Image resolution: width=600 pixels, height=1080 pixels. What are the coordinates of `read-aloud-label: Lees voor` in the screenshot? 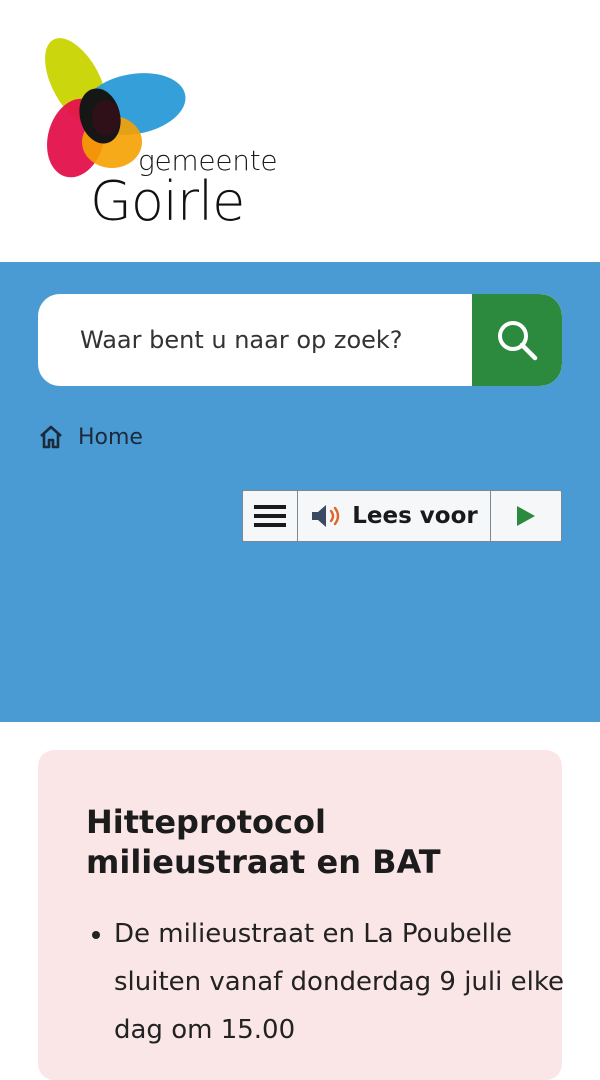 It's located at (415, 516).